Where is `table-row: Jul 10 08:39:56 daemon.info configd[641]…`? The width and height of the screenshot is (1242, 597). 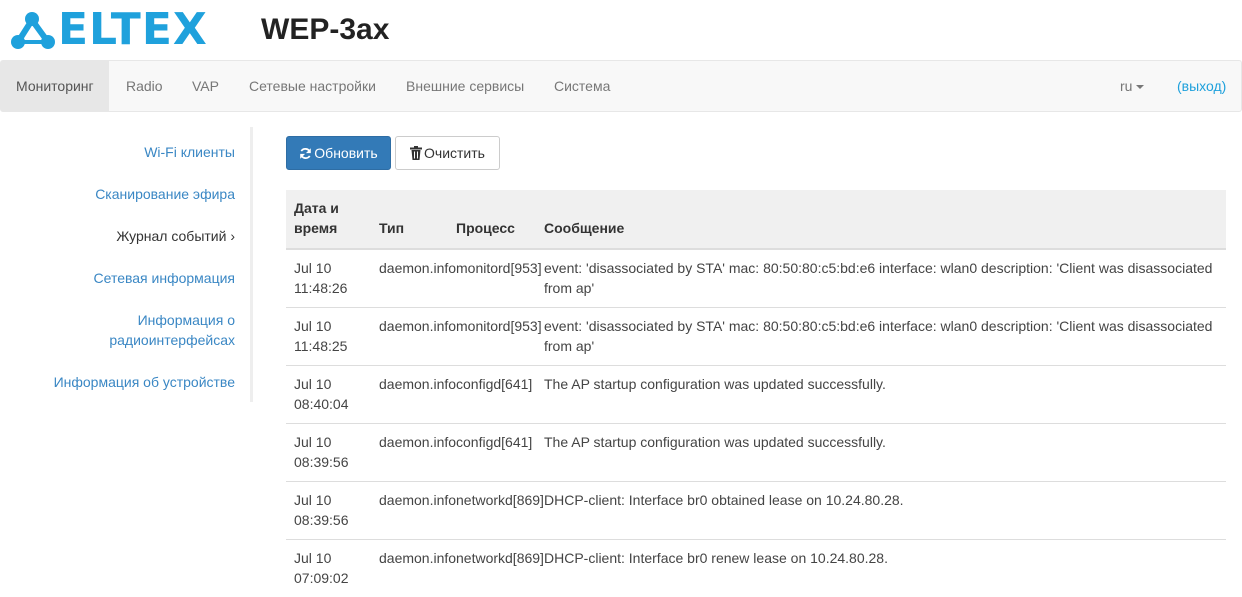 table-row: Jul 10 08:39:56 daemon.info configd[641]… is located at coordinates (756, 453).